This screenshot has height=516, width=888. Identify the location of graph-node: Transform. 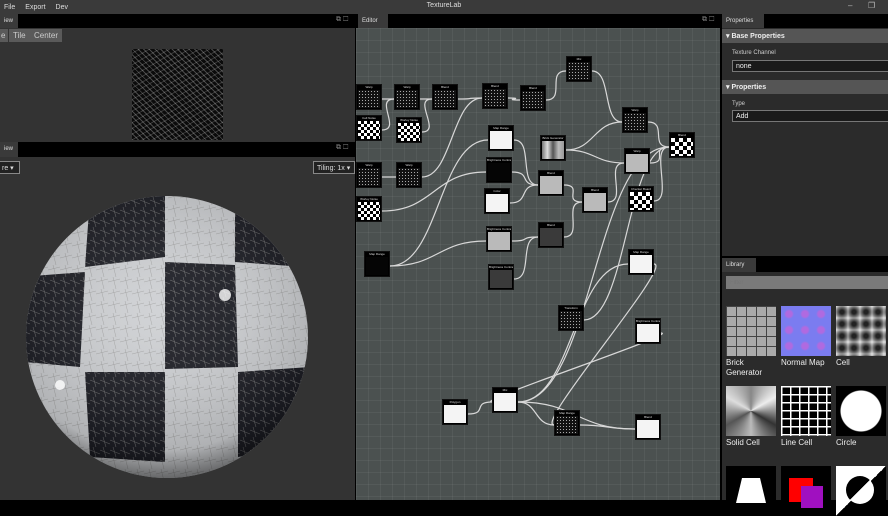
(571, 318).